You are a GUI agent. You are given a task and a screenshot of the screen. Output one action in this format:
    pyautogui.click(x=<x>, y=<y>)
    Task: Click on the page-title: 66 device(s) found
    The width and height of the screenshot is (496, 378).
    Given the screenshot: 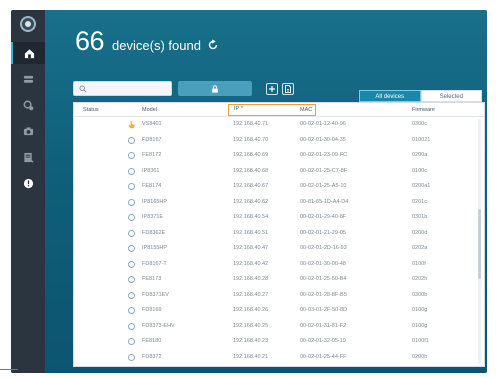 What is the action you would take?
    pyautogui.click(x=147, y=41)
    